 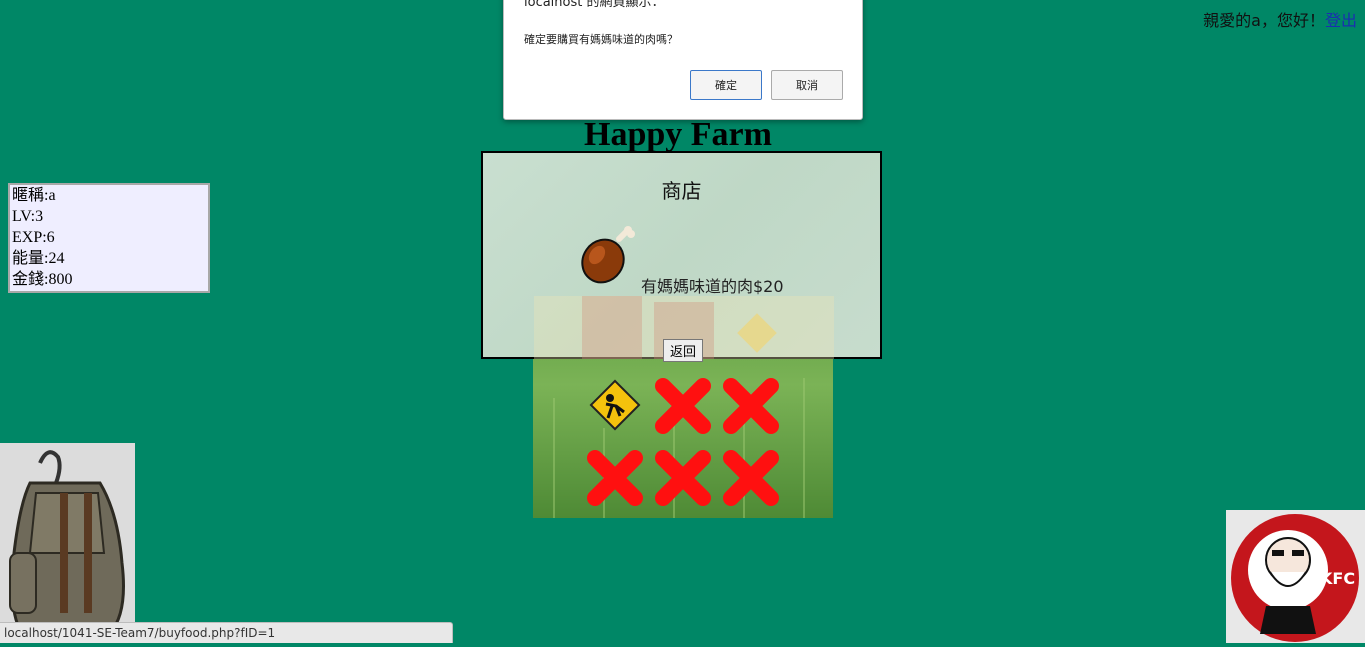 I want to click on meat-drumstick-icon, so click(x=608, y=255).